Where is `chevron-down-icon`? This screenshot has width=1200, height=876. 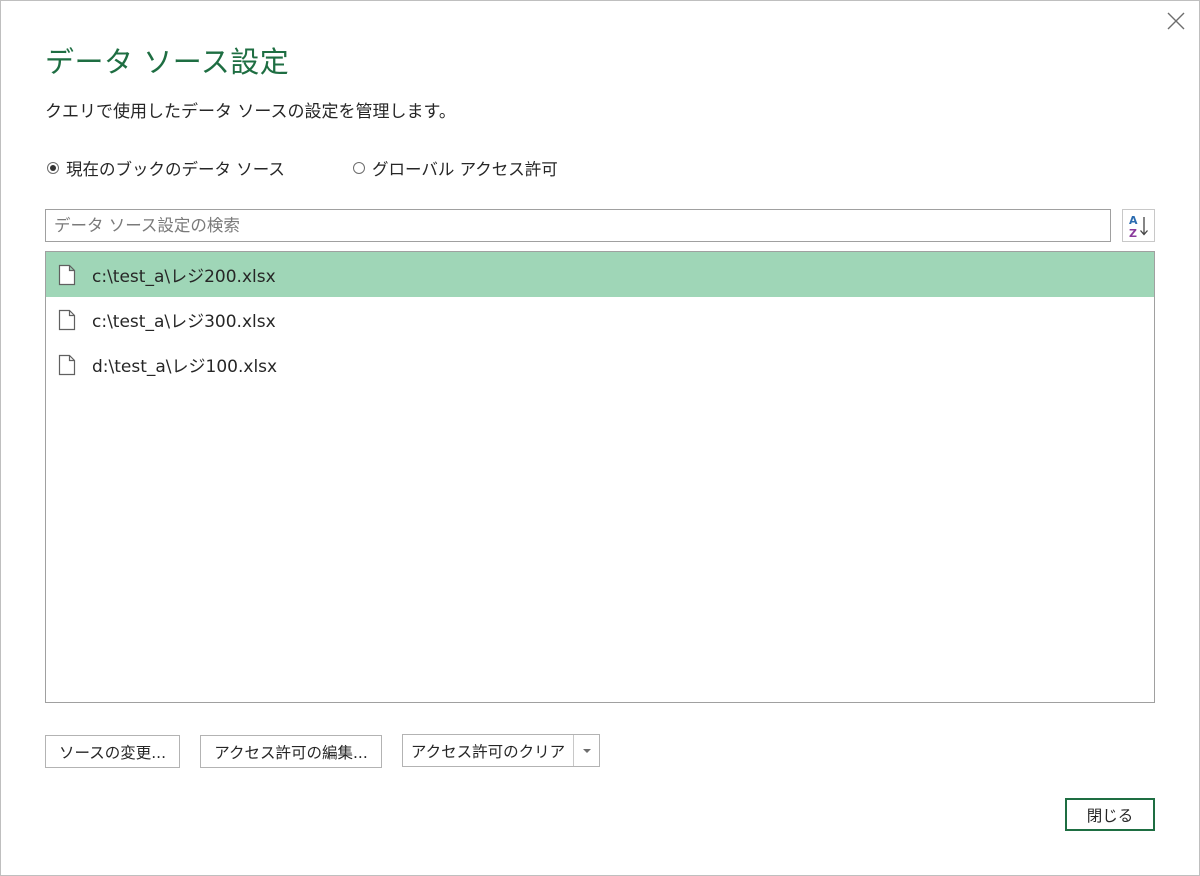
chevron-down-icon is located at coordinates (586, 750).